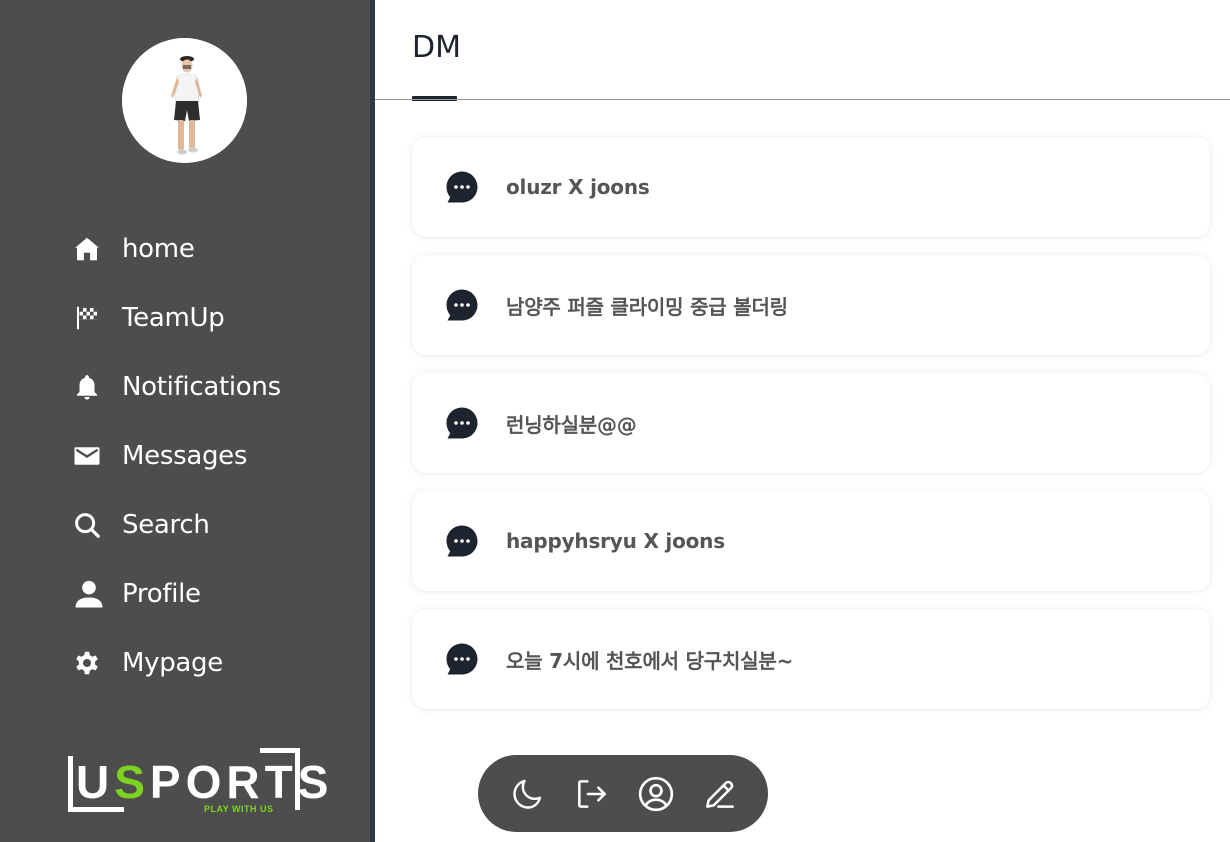  Describe the element at coordinates (89, 249) in the screenshot. I see `home-icon` at that location.